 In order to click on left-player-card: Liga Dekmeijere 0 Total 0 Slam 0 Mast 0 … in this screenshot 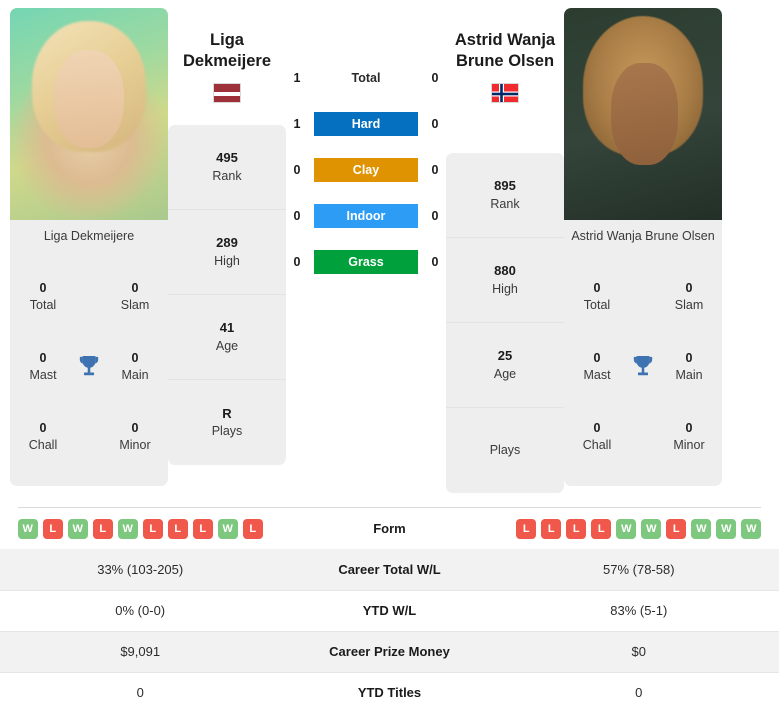, I will do `click(89, 247)`.